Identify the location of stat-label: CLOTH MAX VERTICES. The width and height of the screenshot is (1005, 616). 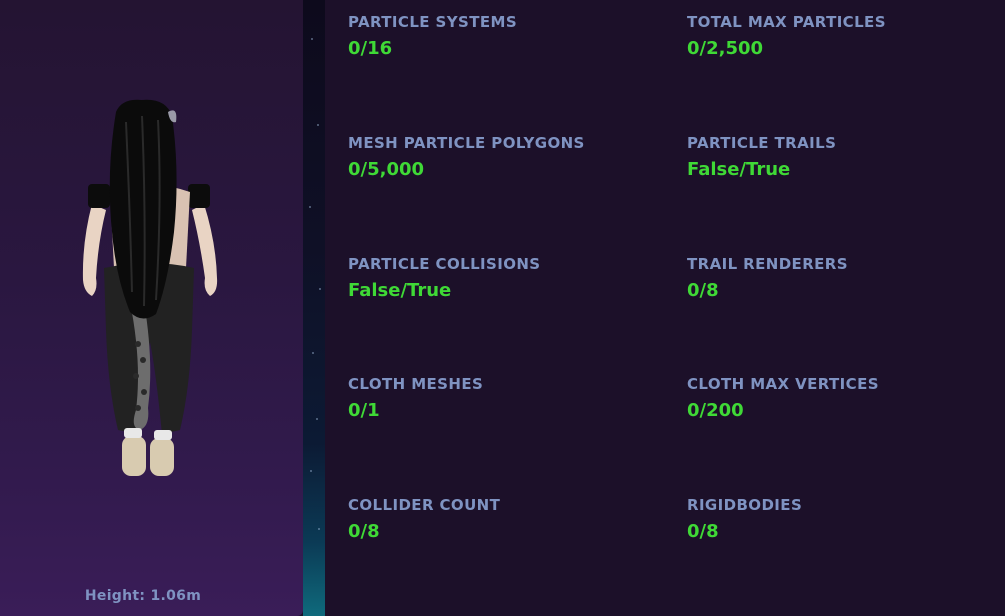
(783, 384).